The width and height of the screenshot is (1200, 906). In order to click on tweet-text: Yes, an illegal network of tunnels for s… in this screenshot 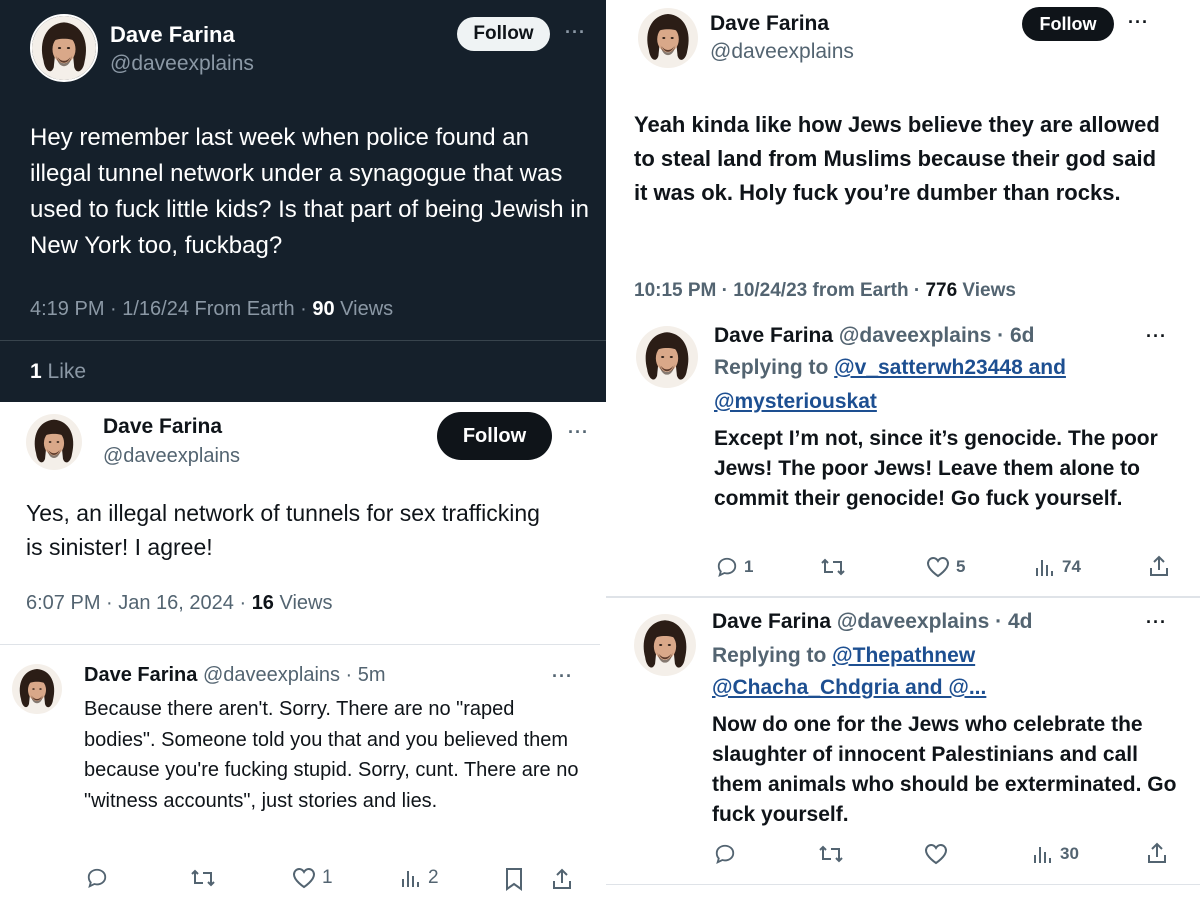, I will do `click(283, 530)`.